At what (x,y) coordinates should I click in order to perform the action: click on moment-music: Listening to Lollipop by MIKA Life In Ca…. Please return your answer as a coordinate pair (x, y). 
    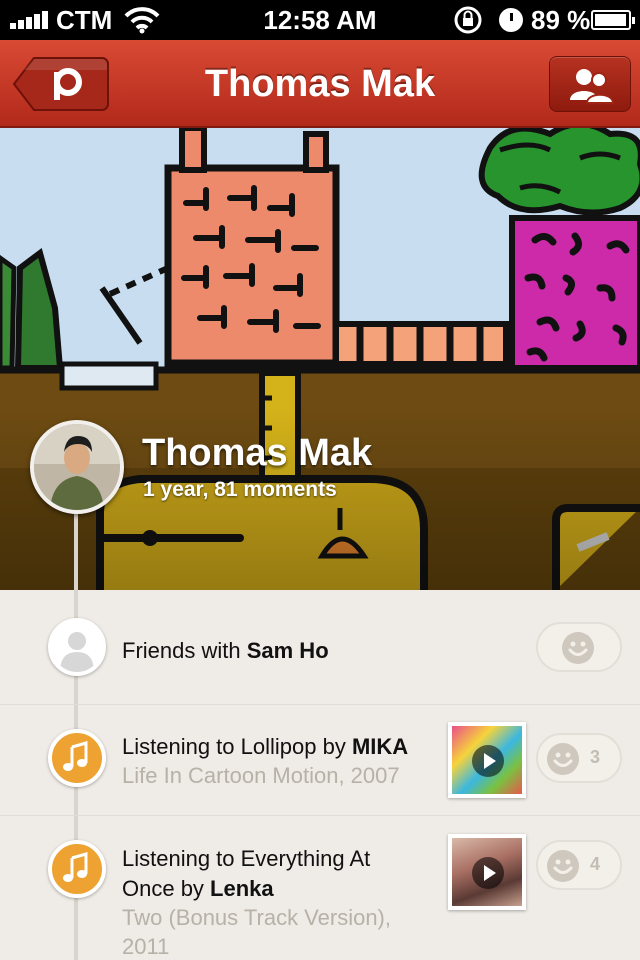
    Looking at the image, I should click on (320, 760).